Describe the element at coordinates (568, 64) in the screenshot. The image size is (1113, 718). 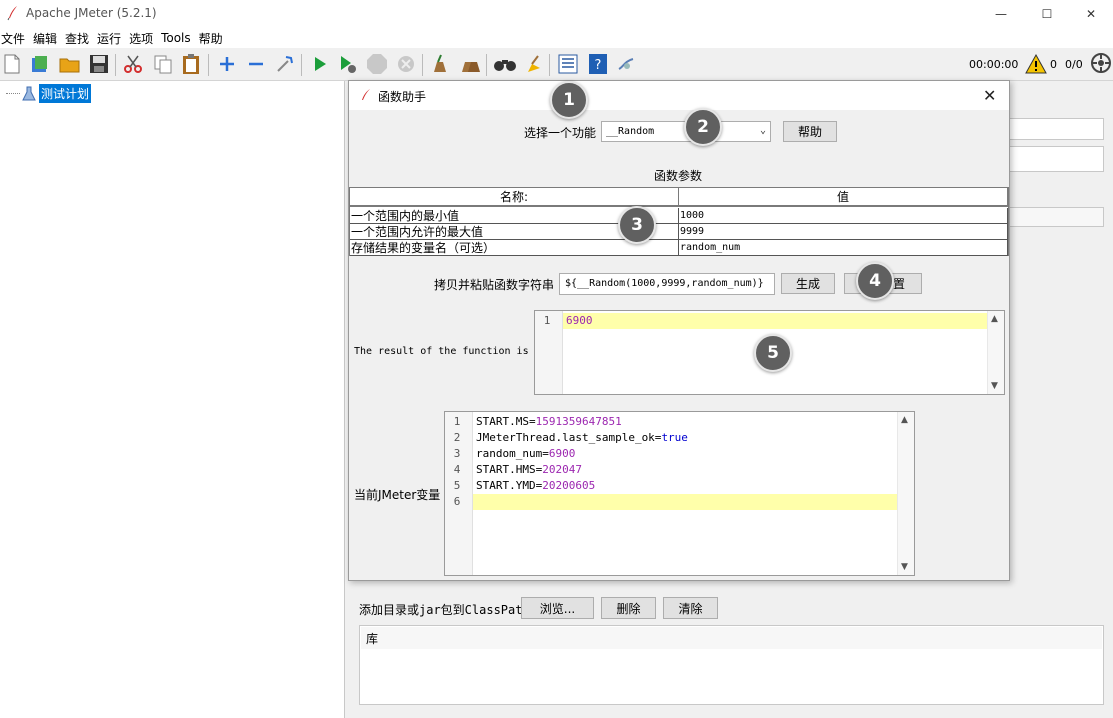
I see `function-helper-icon` at that location.